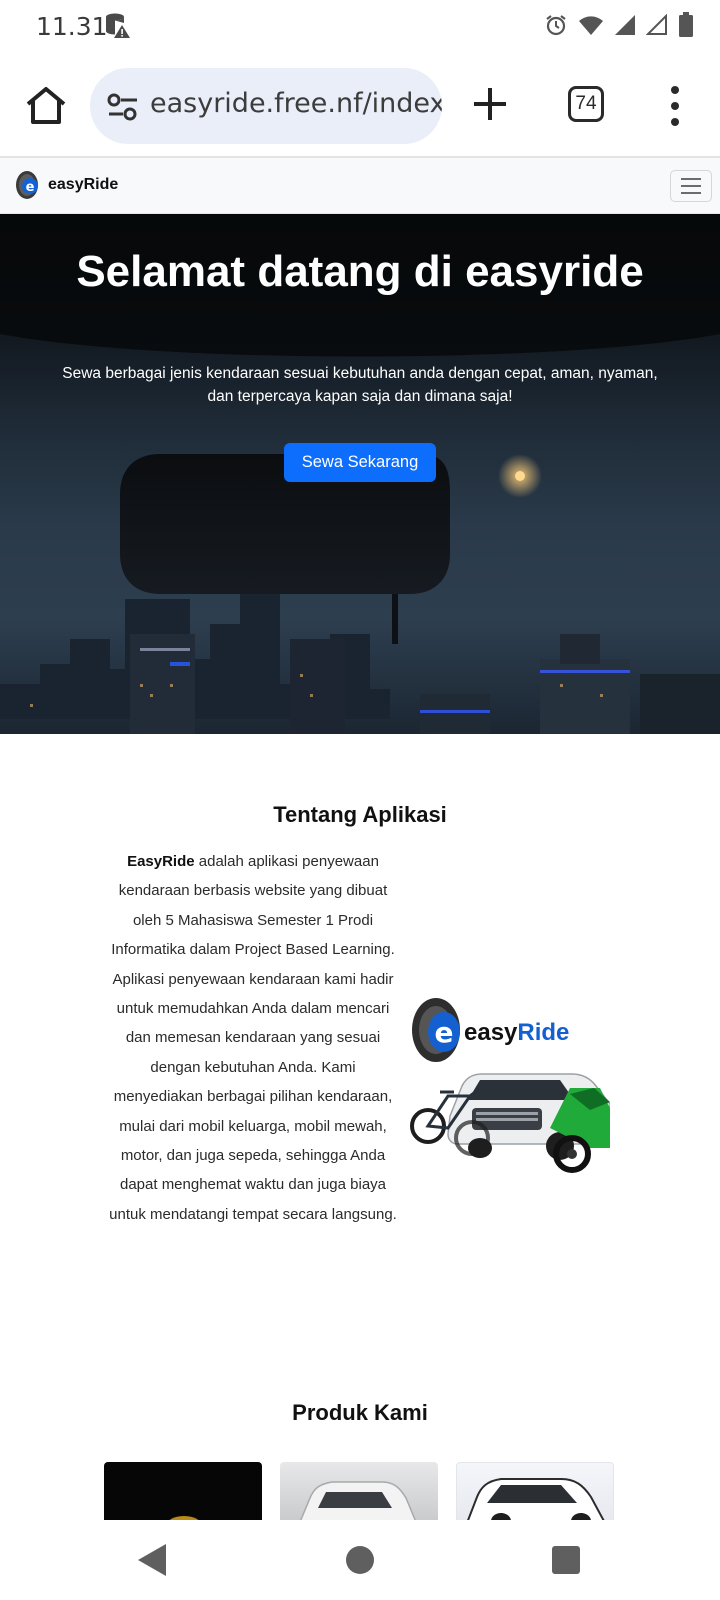  What do you see at coordinates (152, 1560) in the screenshot?
I see `back-icon` at bounding box center [152, 1560].